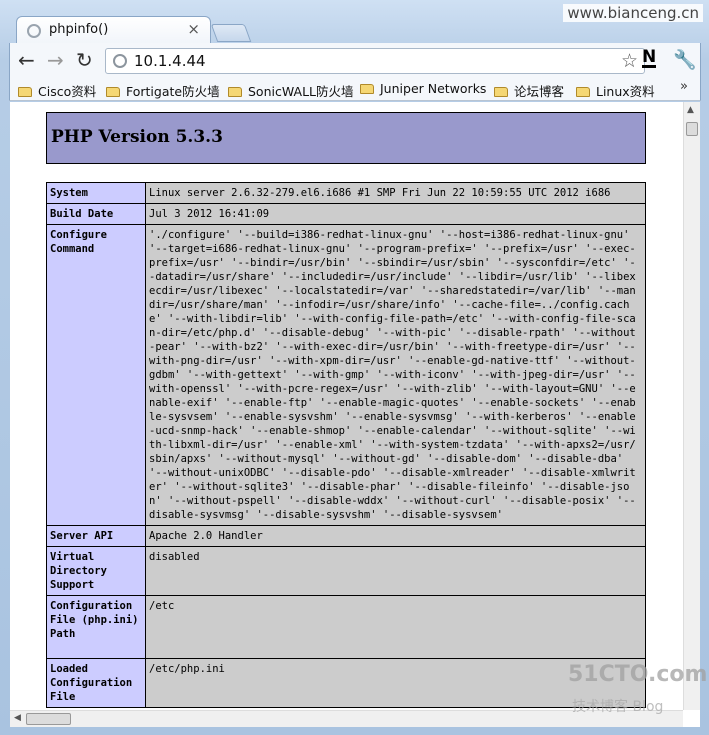  What do you see at coordinates (649, 58) in the screenshot?
I see `extension-icon: N` at bounding box center [649, 58].